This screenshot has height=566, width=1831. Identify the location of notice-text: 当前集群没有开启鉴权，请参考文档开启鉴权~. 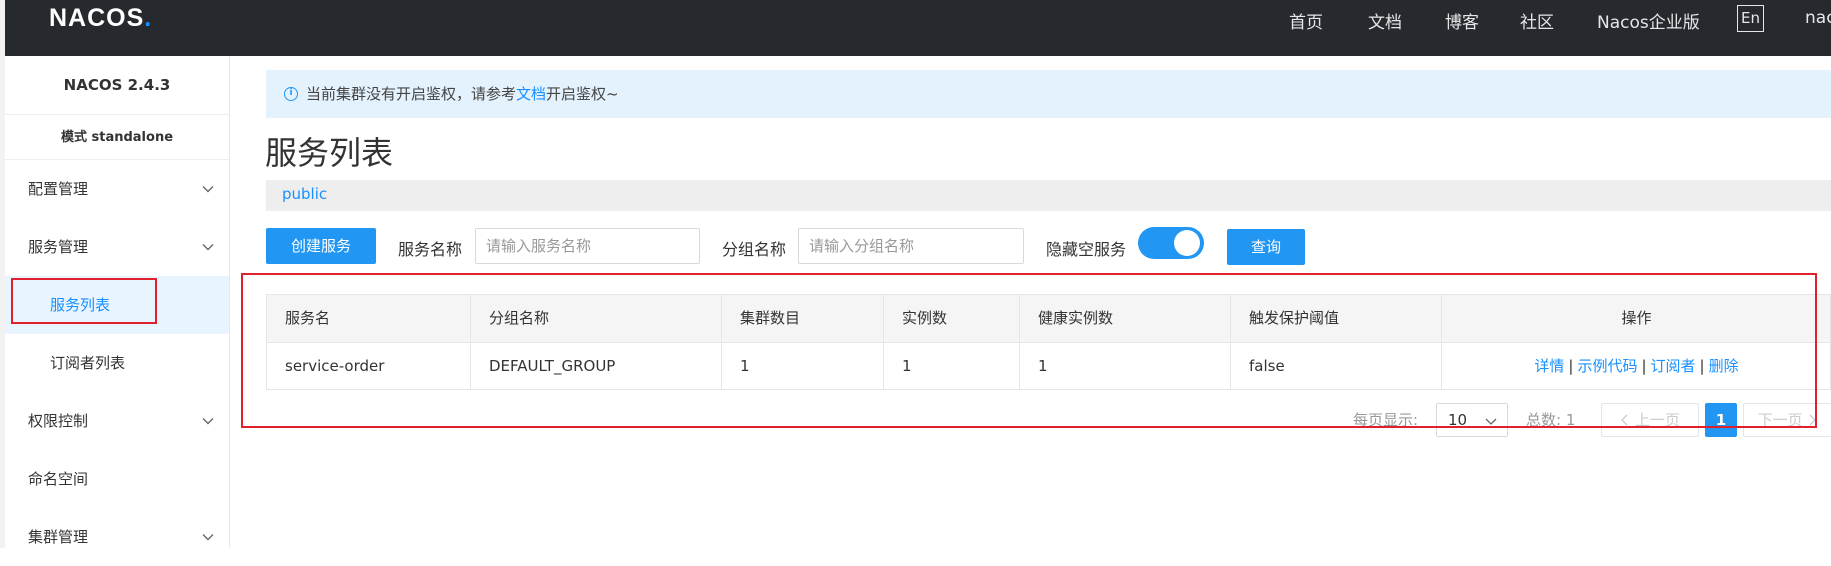
(462, 94).